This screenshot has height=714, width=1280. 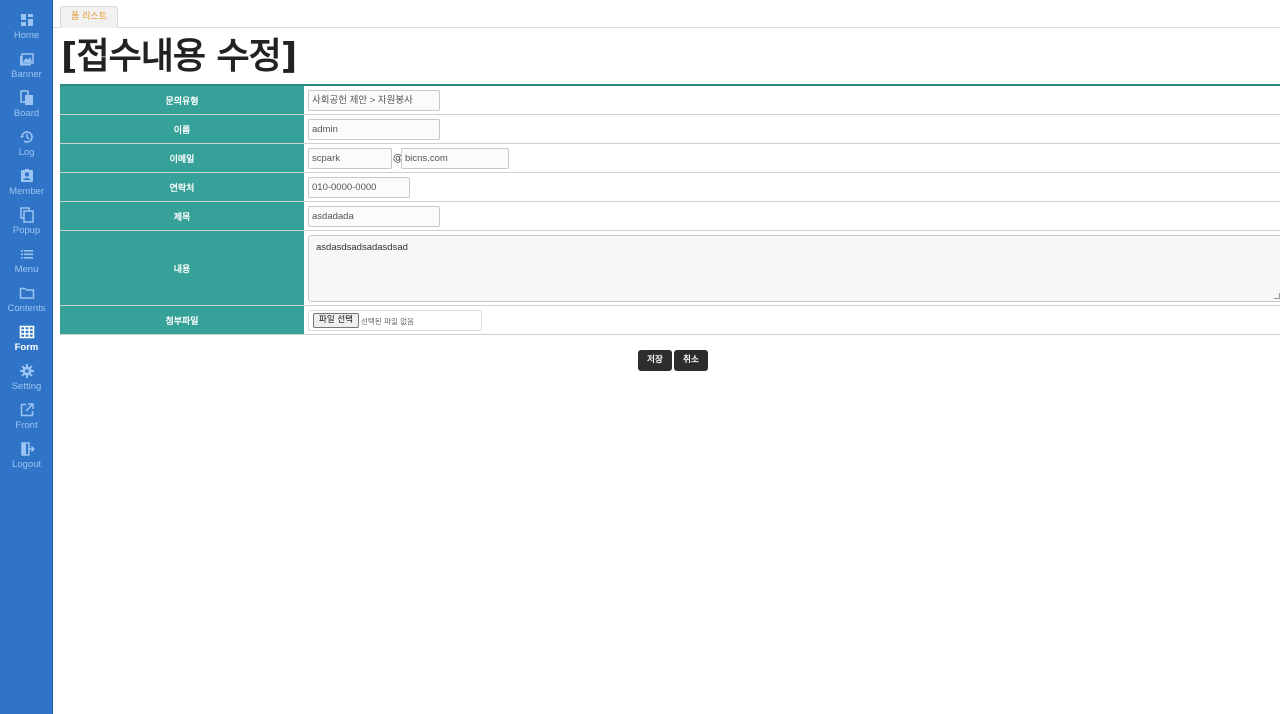 What do you see at coordinates (26, 386) in the screenshot?
I see `sidebar-item-label: Setting` at bounding box center [26, 386].